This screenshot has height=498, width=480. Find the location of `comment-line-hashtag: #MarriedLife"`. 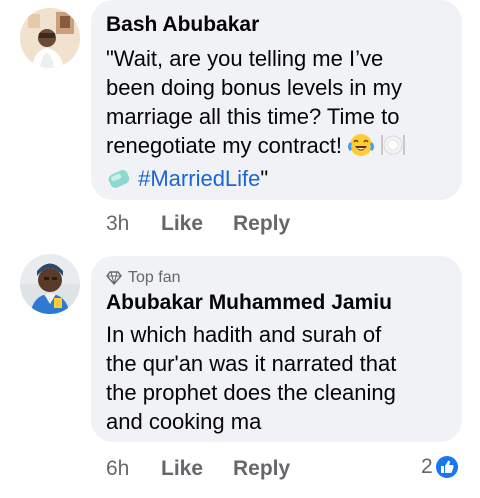

comment-line-hashtag: #MarriedLife" is located at coordinates (276, 180).